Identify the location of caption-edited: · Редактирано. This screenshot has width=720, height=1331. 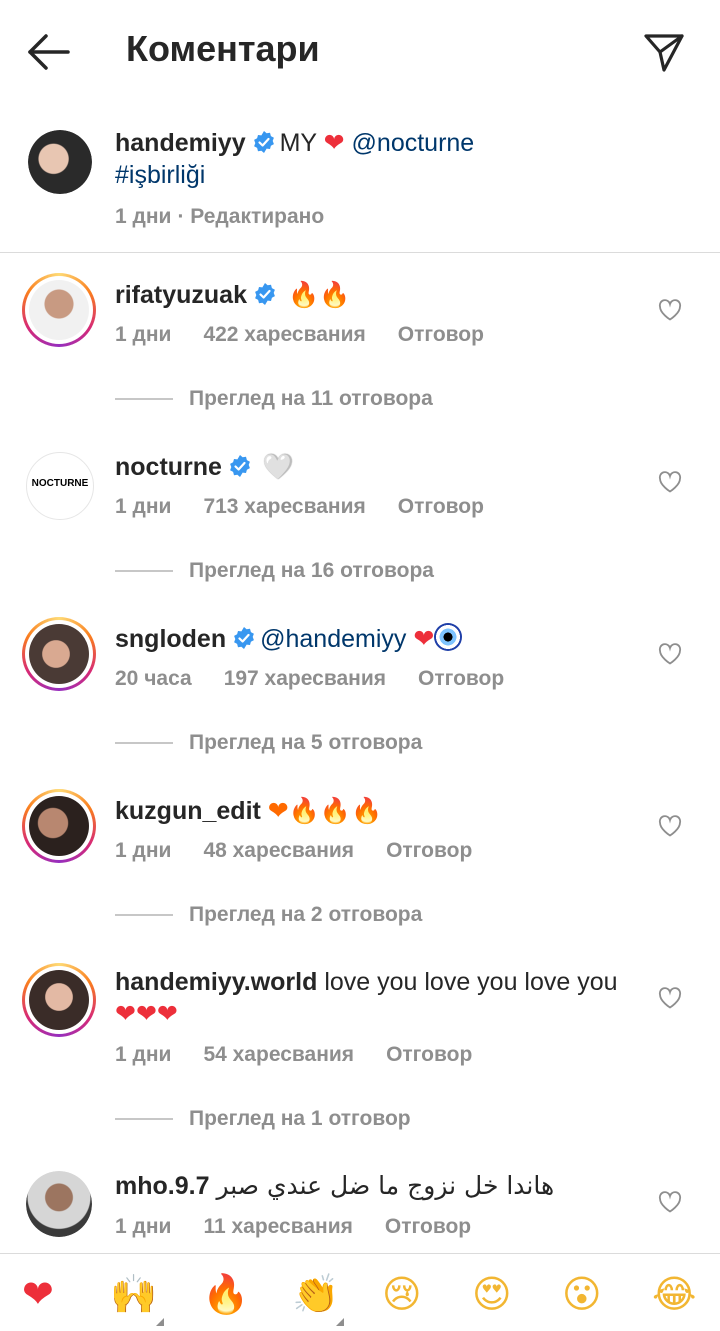
(251, 216).